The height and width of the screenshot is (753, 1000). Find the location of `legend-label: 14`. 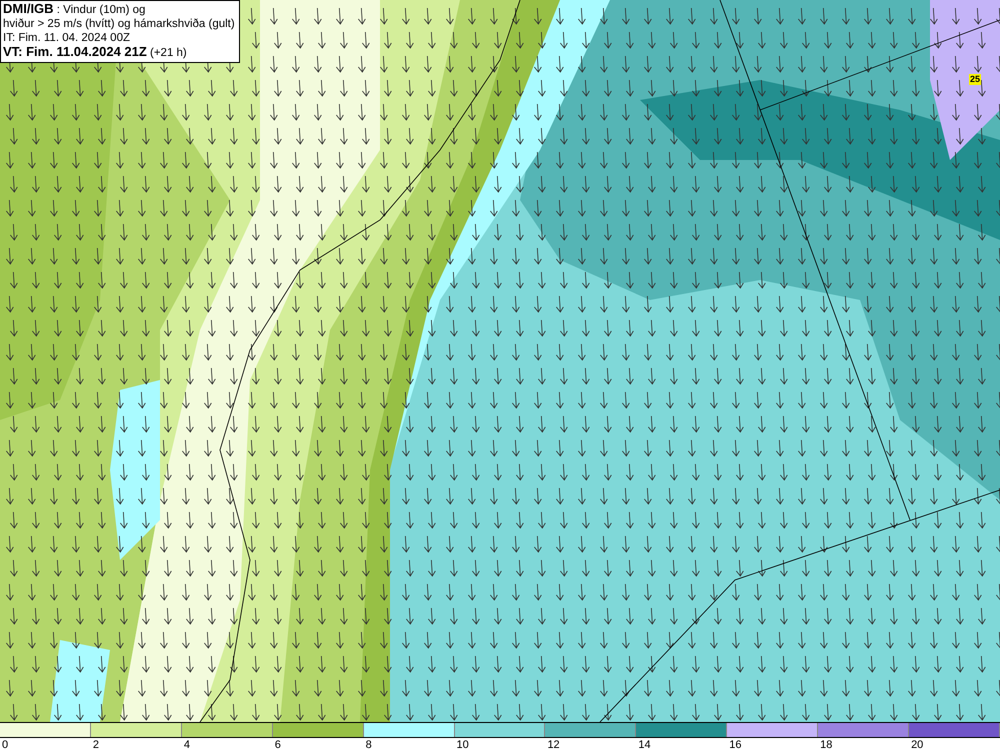

legend-label: 14 is located at coordinates (644, 745).